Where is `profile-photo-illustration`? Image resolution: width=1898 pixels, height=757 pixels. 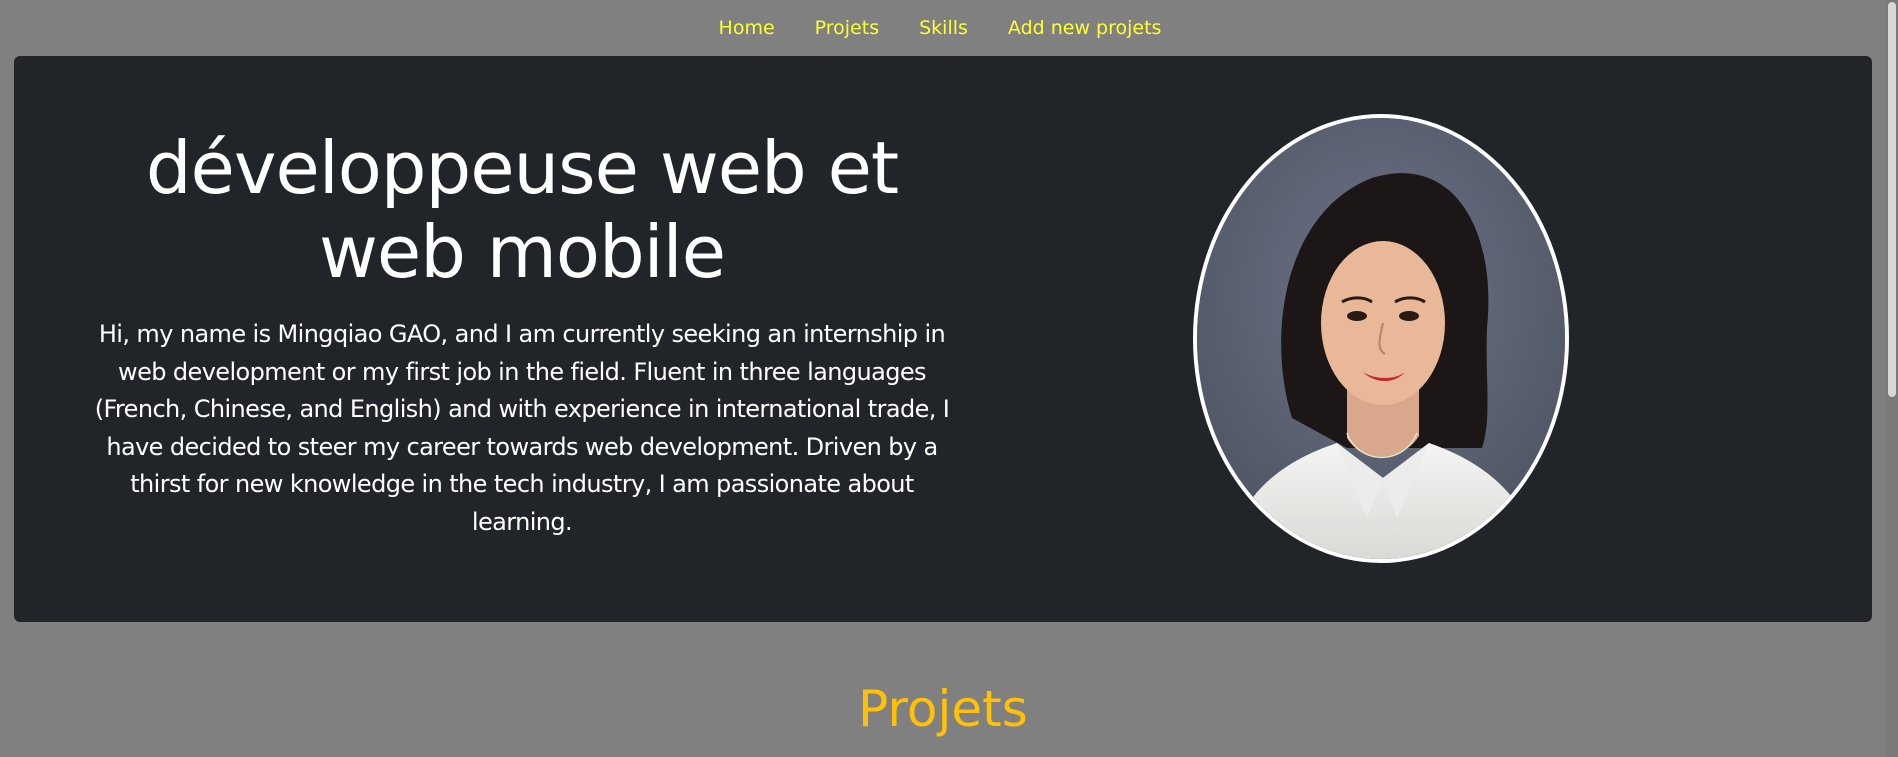
profile-photo-illustration is located at coordinates (1381, 338).